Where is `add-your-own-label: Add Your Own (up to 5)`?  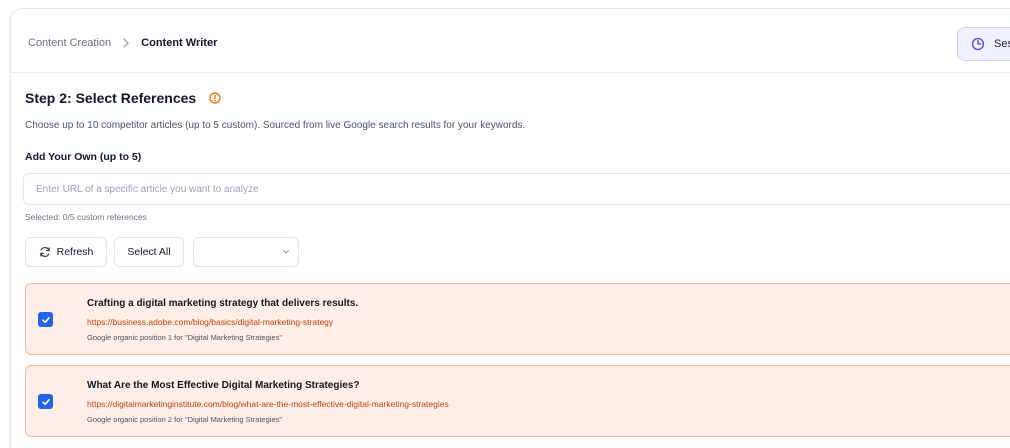 add-your-own-label: Add Your Own (up to 5) is located at coordinates (83, 157).